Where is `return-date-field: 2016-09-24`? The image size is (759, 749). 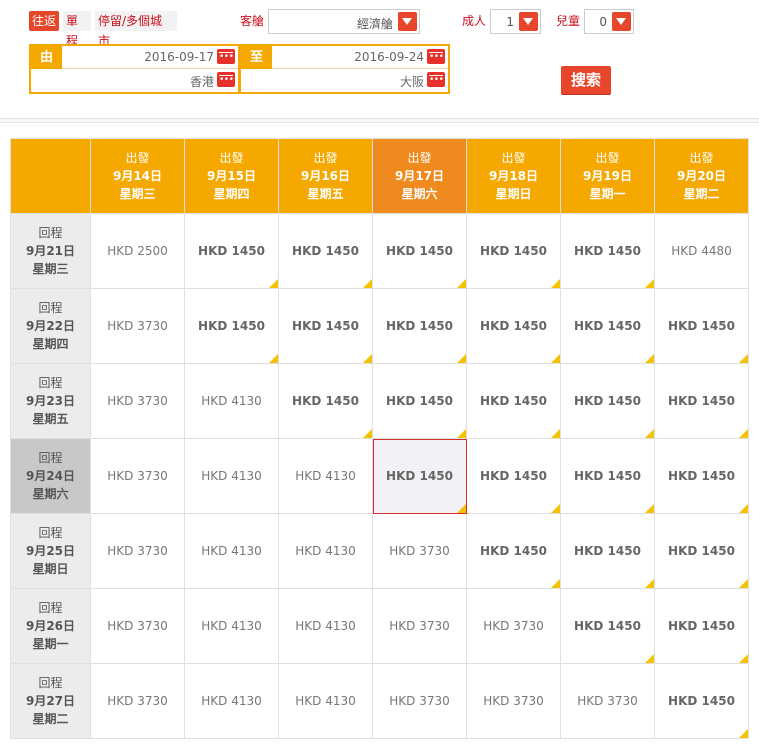 return-date-field: 2016-09-24 is located at coordinates (360, 57).